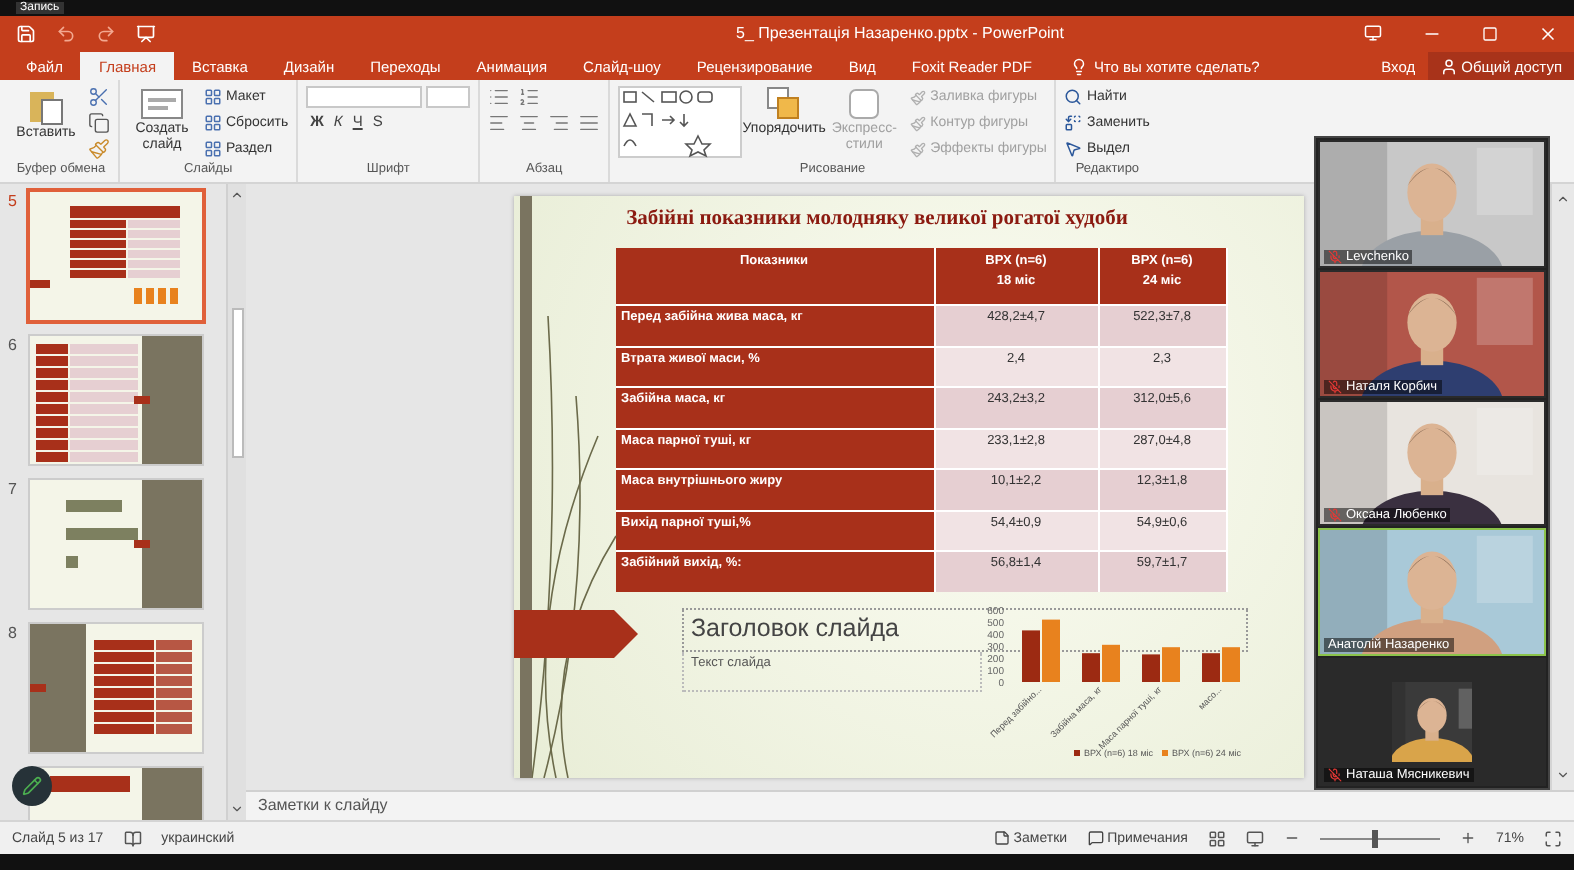 The height and width of the screenshot is (870, 1574). Describe the element at coordinates (910, 805) in the screenshot. I see `notes-field: Заметки к слайду` at that location.